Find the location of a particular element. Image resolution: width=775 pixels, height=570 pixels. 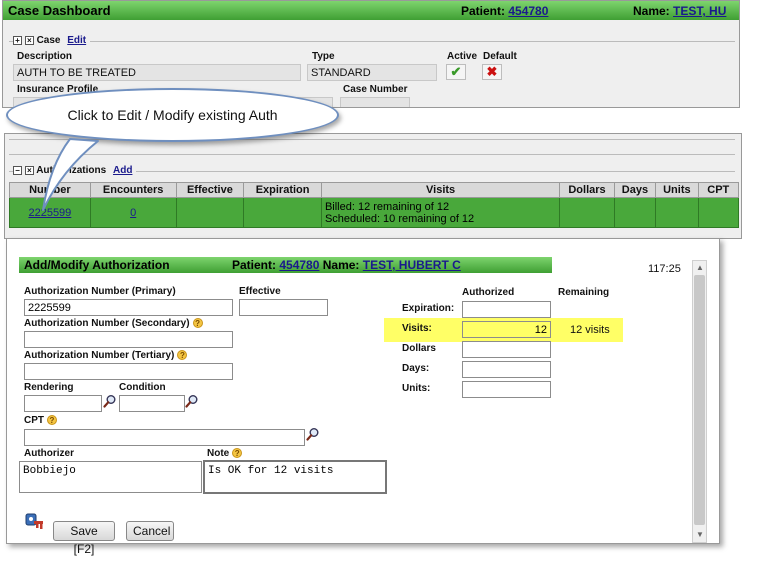

auth-secondary-input is located at coordinates (128, 339).